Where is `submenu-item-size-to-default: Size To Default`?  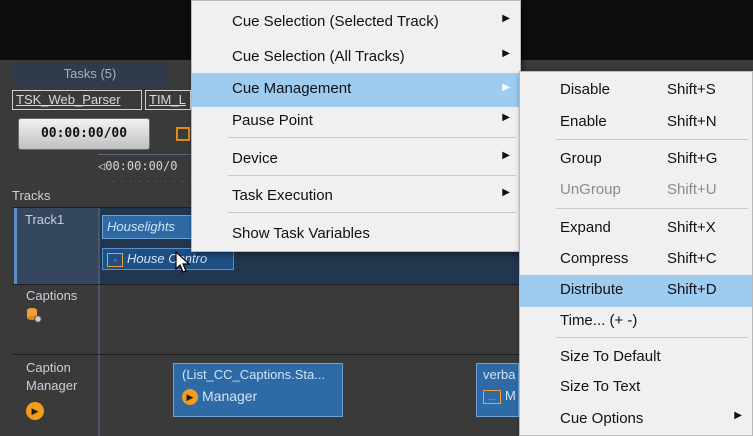
submenu-item-size-to-default: Size To Default is located at coordinates (636, 362).